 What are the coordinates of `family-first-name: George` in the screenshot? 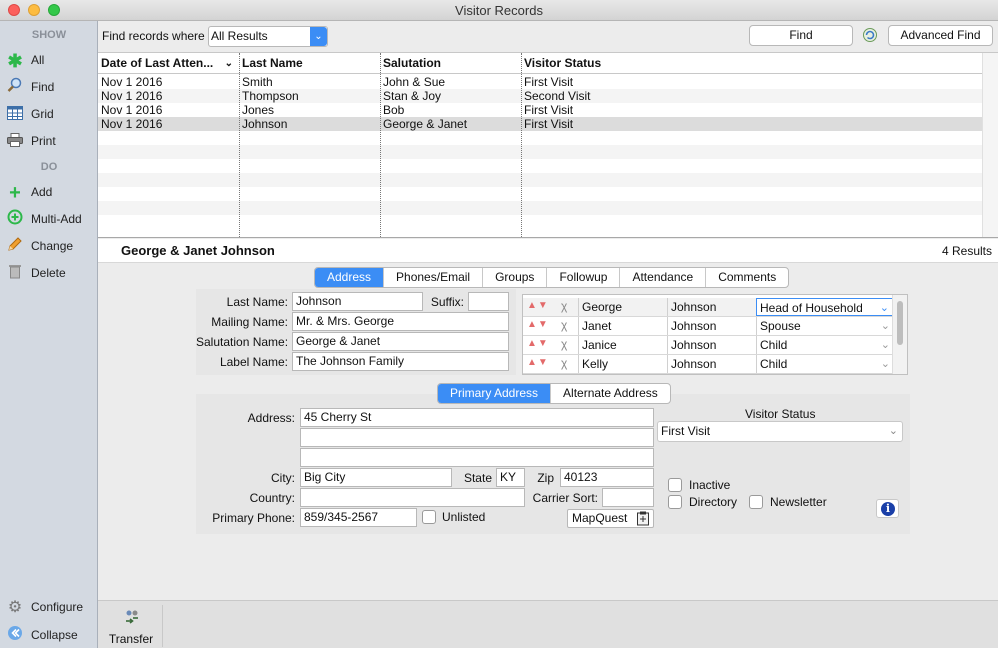 It's located at (622, 307).